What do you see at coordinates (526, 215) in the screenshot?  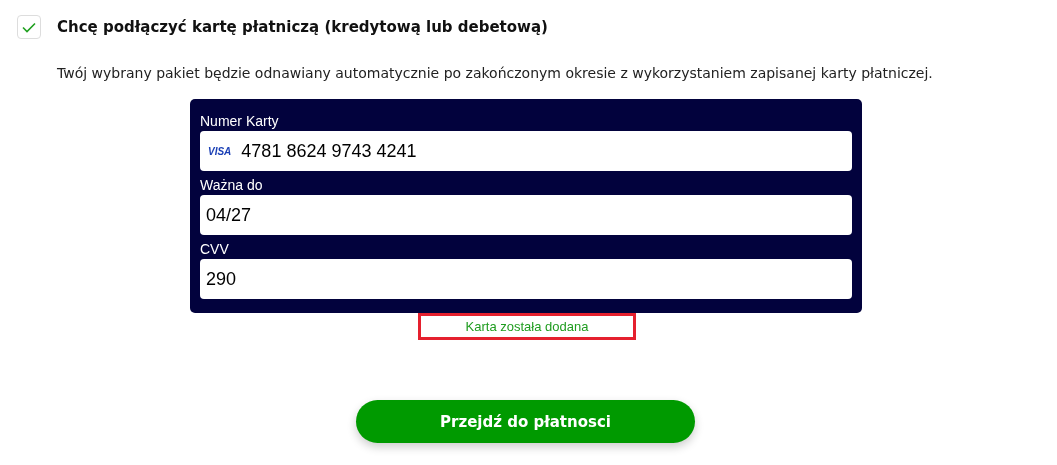 I see `input-field: 04/27` at bounding box center [526, 215].